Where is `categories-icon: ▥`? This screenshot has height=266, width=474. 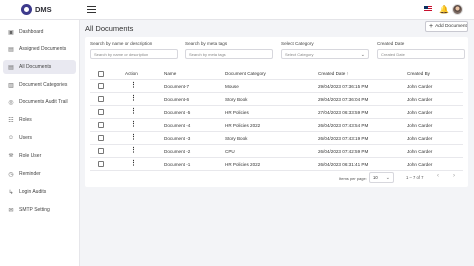 categories-icon: ▥ is located at coordinates (11, 85).